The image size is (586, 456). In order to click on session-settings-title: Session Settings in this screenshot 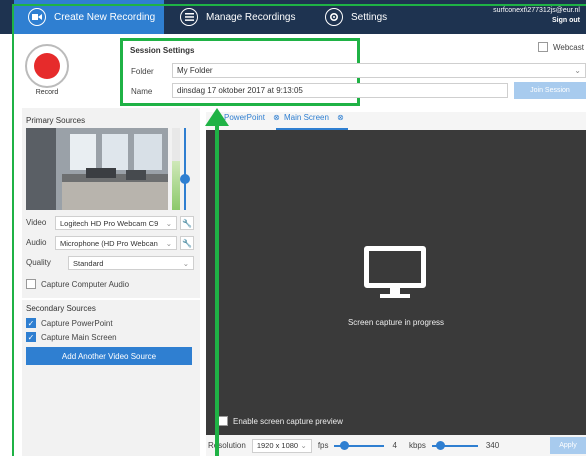, I will do `click(162, 50)`.